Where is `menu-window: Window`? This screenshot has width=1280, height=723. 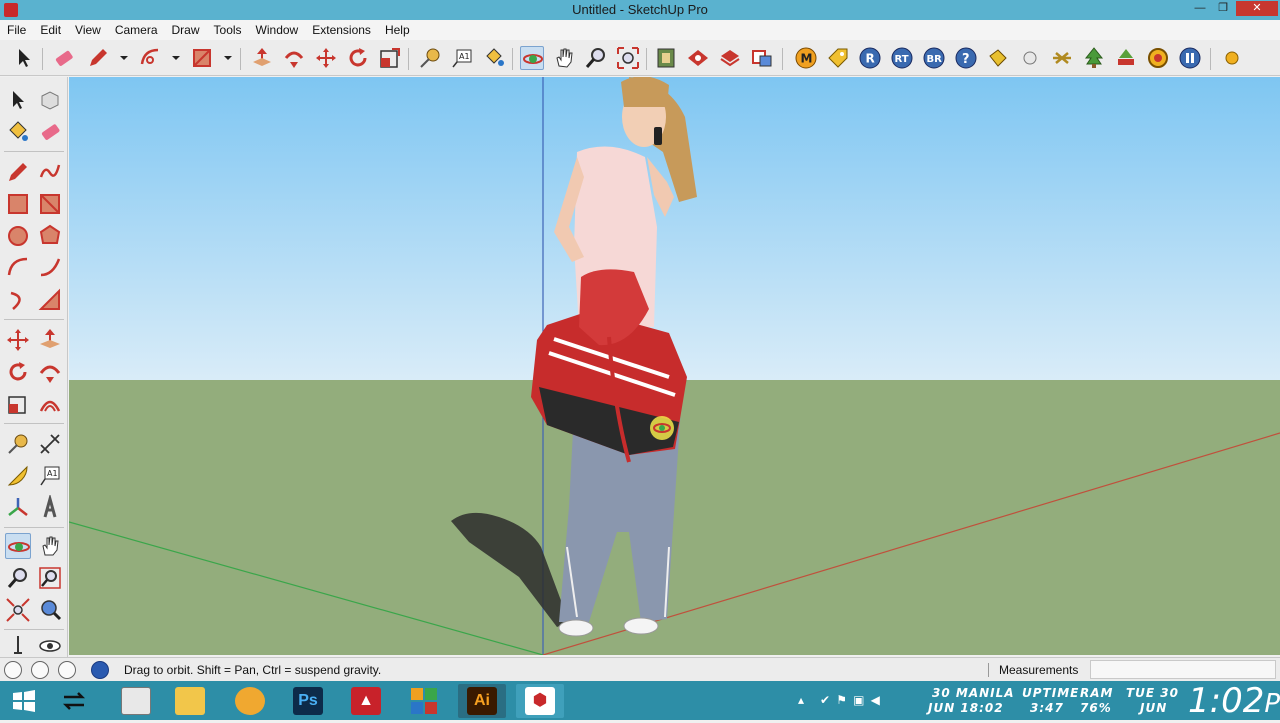
menu-window: Window is located at coordinates (277, 30).